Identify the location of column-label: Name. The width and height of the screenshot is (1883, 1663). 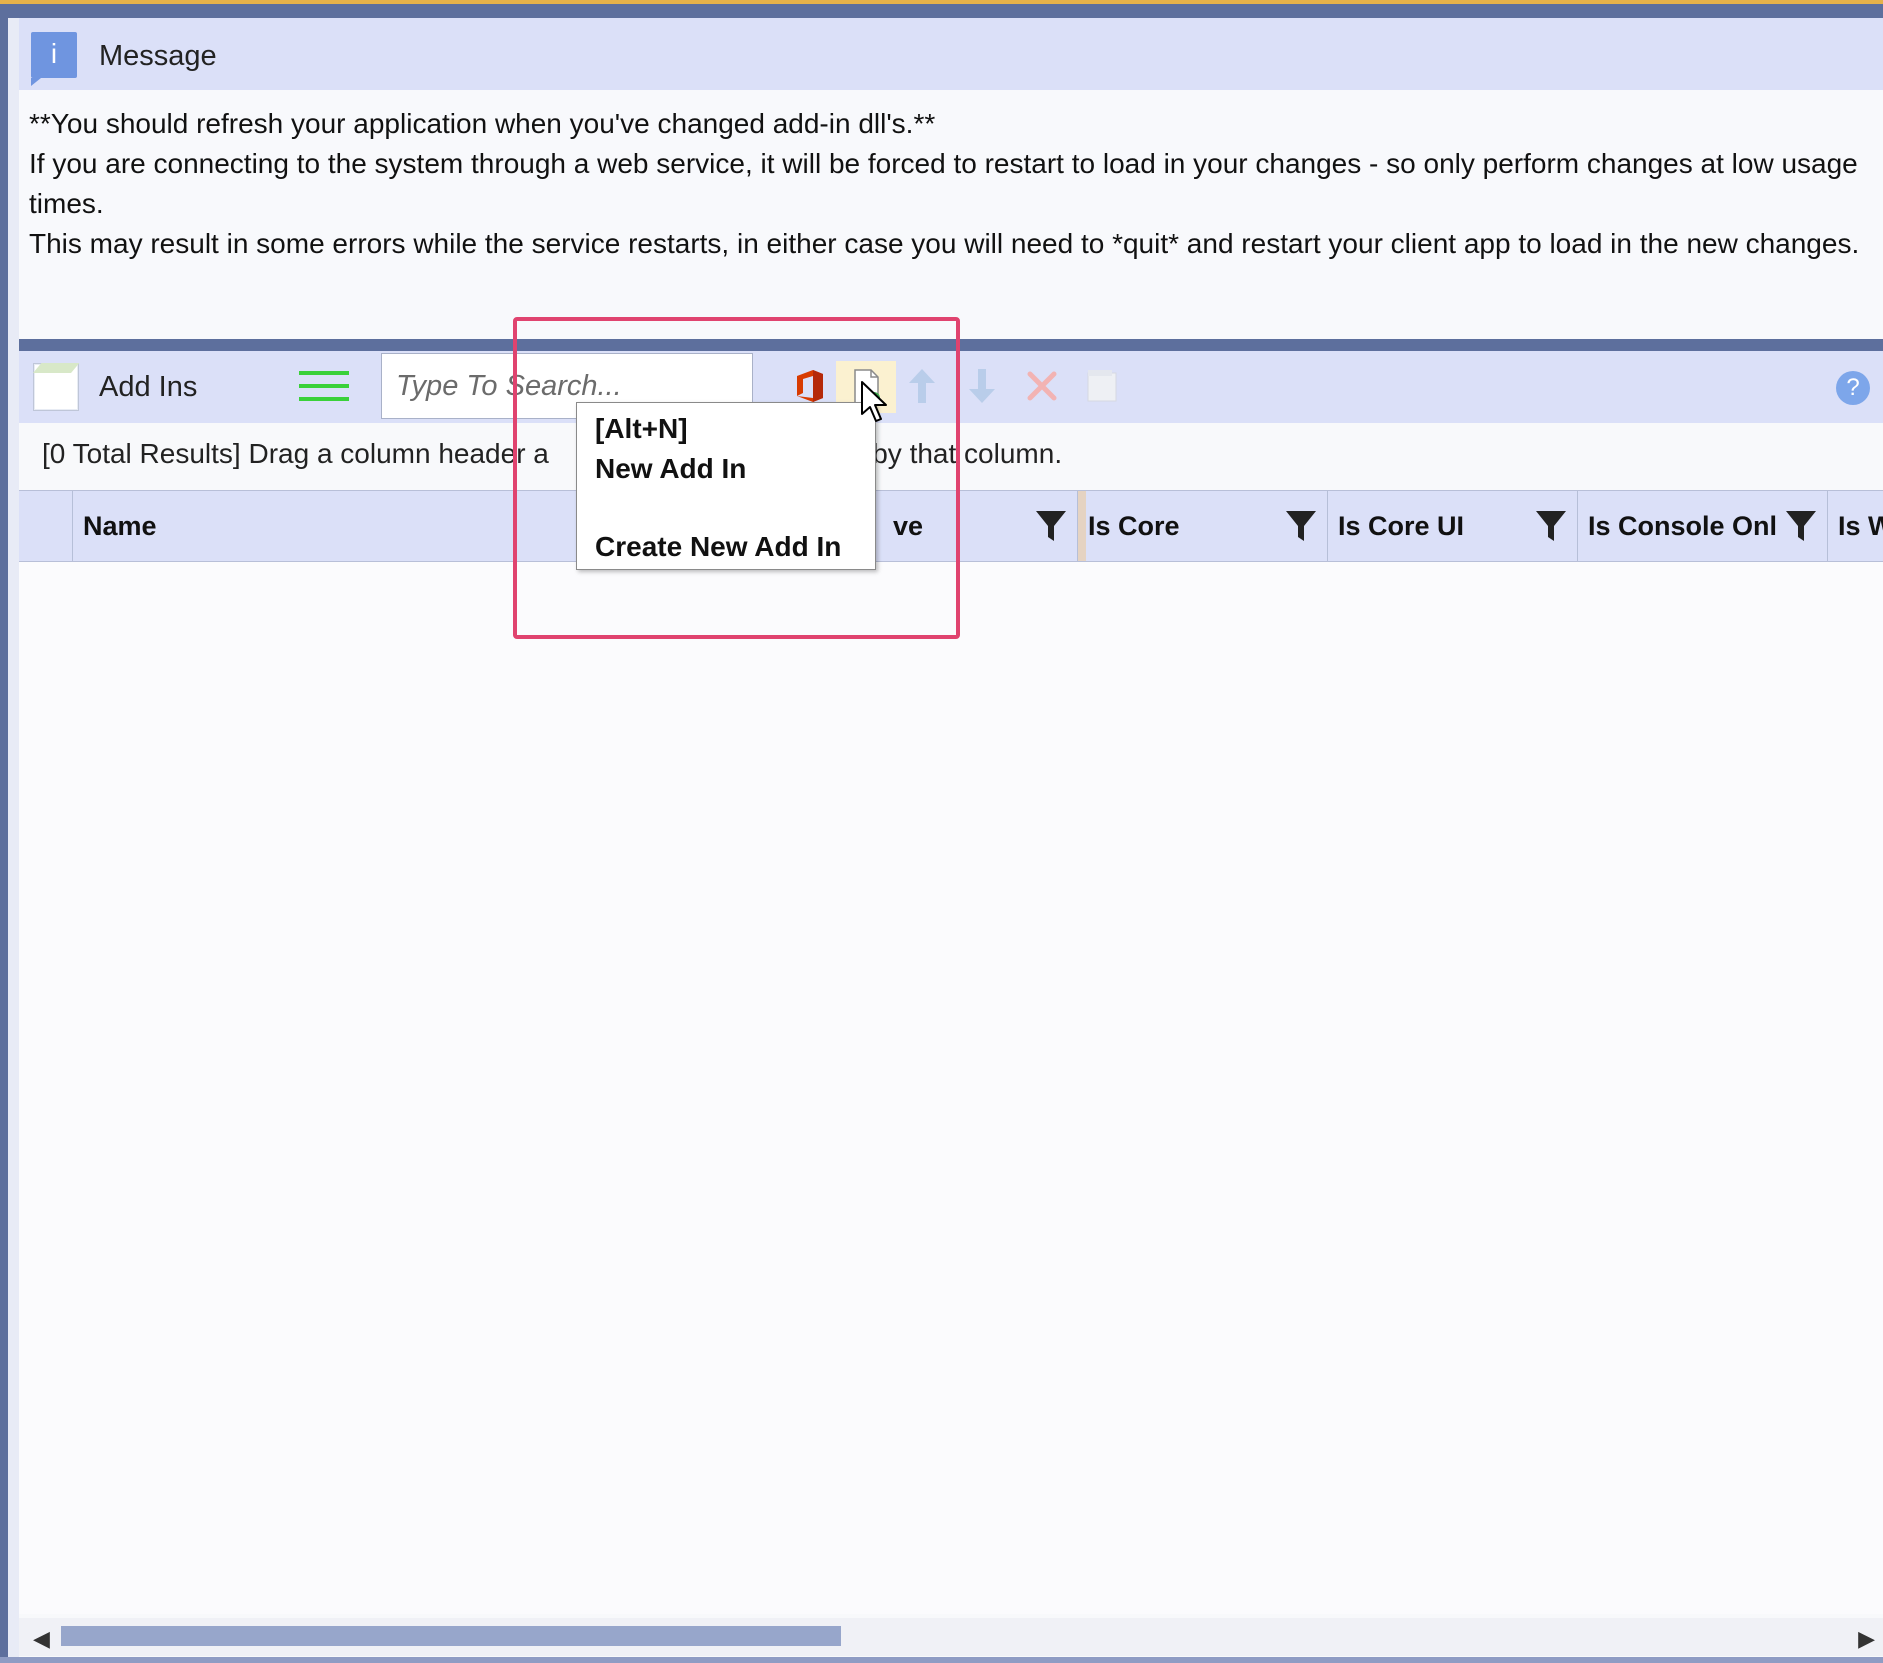
(120, 526).